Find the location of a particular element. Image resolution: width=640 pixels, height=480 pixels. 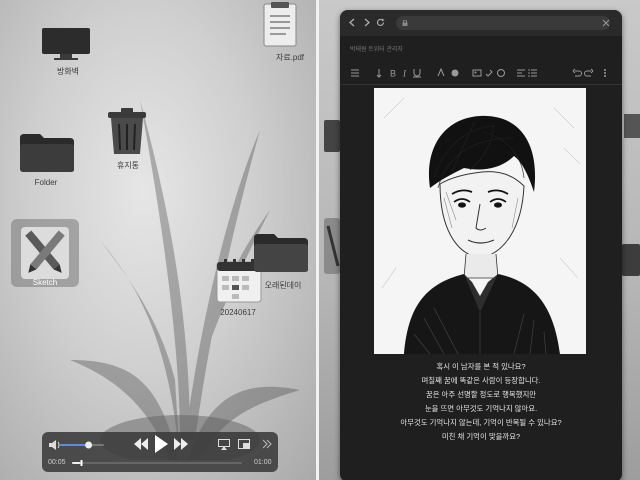

play-icon is located at coordinates (161, 444).